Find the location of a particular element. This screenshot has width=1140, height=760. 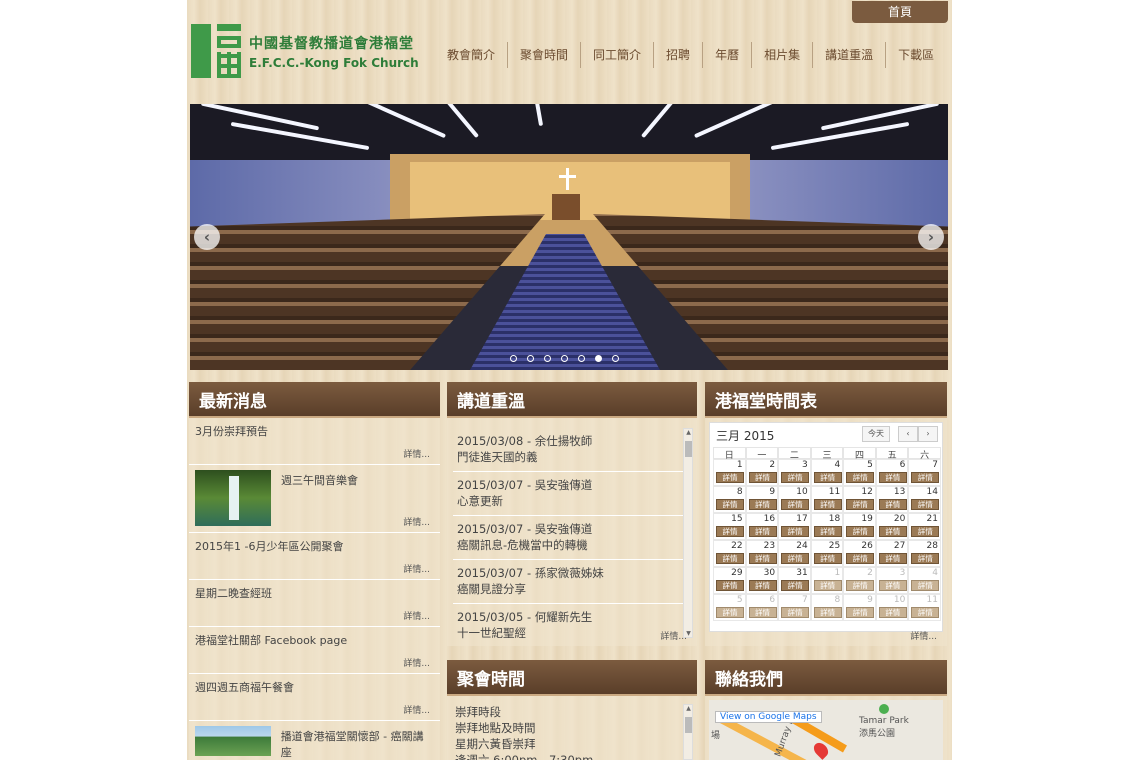

news-item-title: 週四週五商福午餐會 is located at coordinates (244, 687).